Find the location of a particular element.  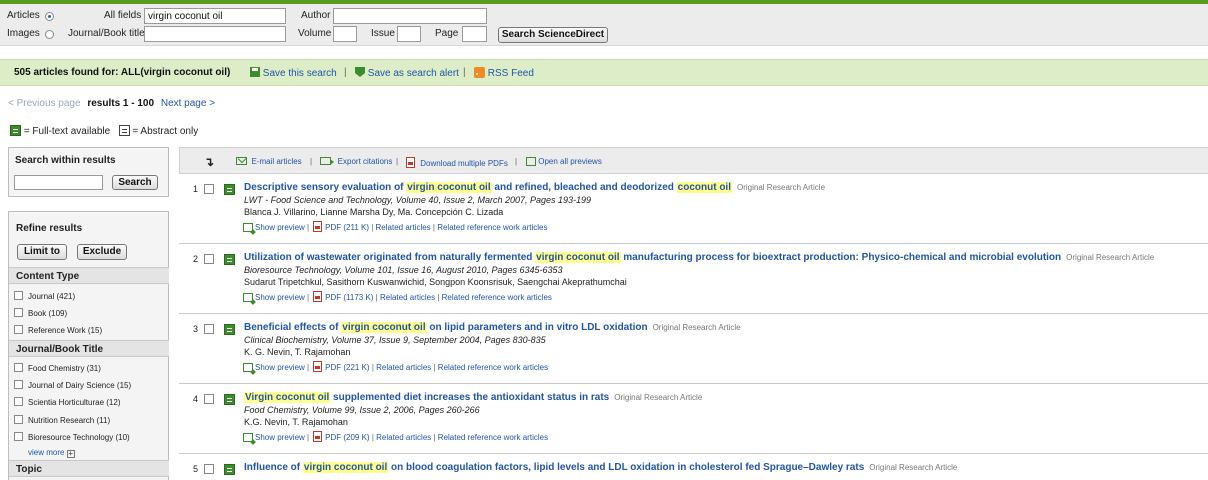

content-type-option: Book (109) is located at coordinates (47, 313).